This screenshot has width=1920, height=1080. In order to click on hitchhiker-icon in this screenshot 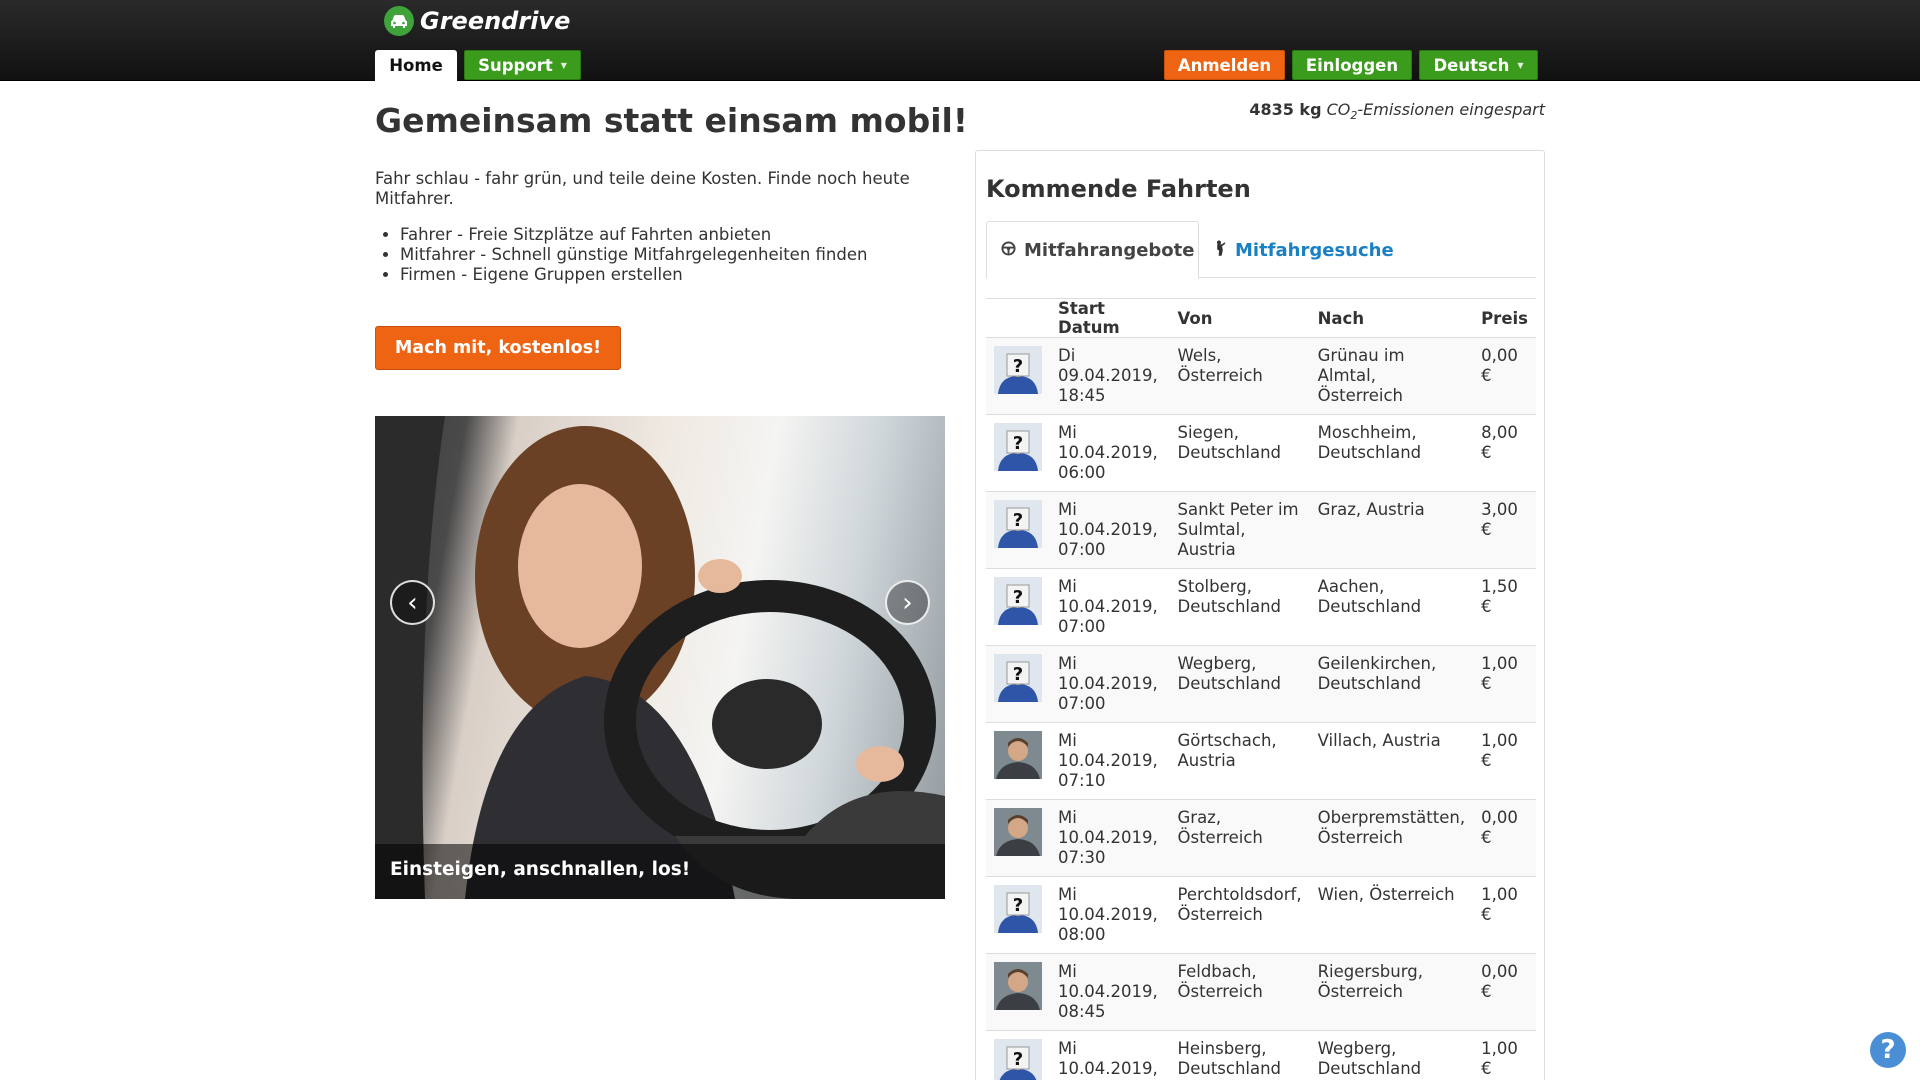, I will do `click(1220, 250)`.